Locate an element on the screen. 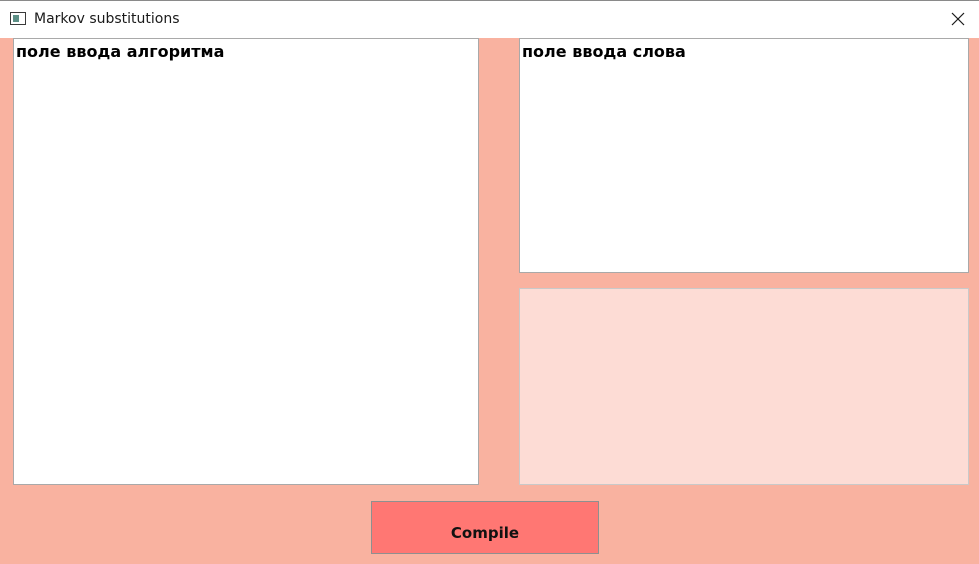 This screenshot has height=564, width=979. close-icon is located at coordinates (958, 19).